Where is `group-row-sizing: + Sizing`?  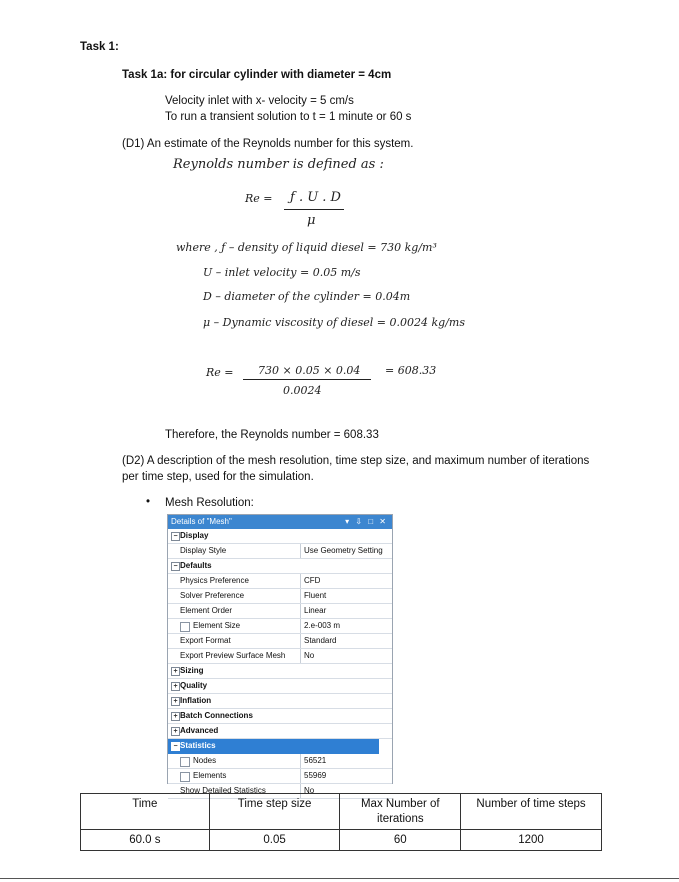 group-row-sizing: + Sizing is located at coordinates (280, 671).